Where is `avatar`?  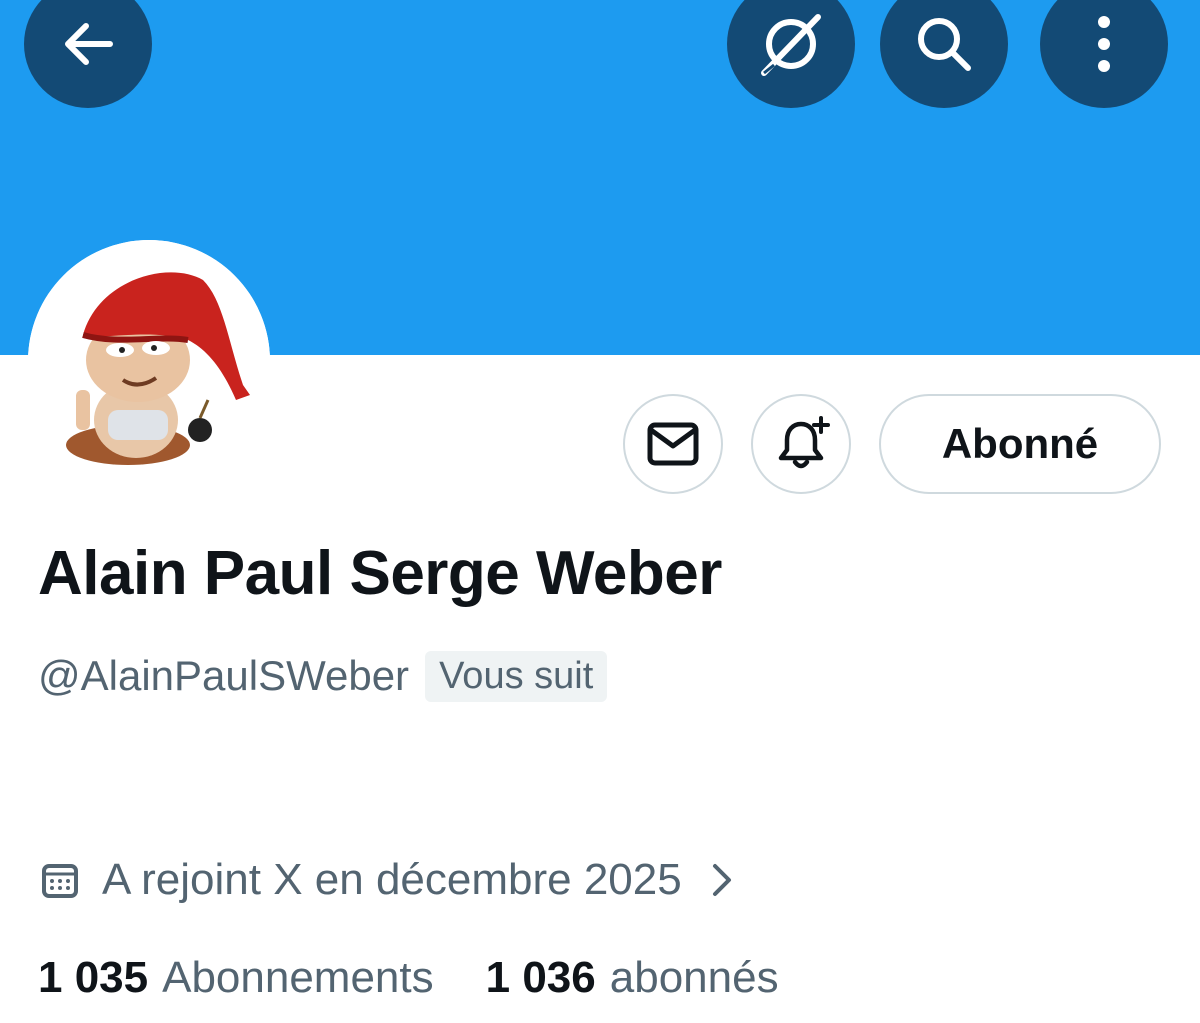 avatar is located at coordinates (149, 361).